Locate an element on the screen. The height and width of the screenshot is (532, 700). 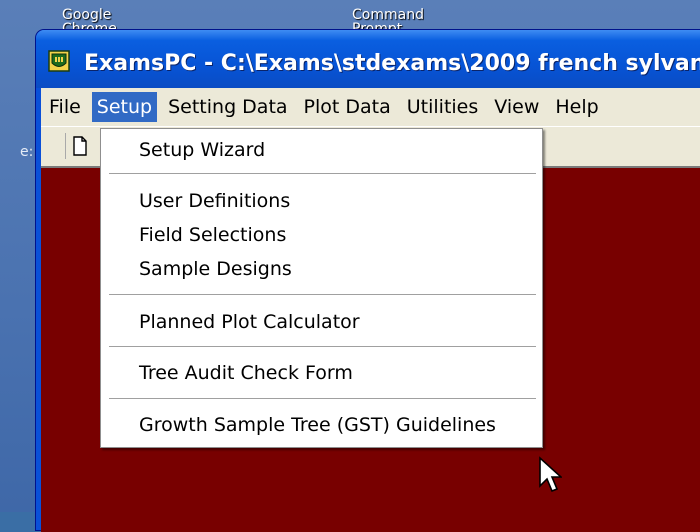
menu-item-user-definitions: User Definitions is located at coordinates (321, 201).